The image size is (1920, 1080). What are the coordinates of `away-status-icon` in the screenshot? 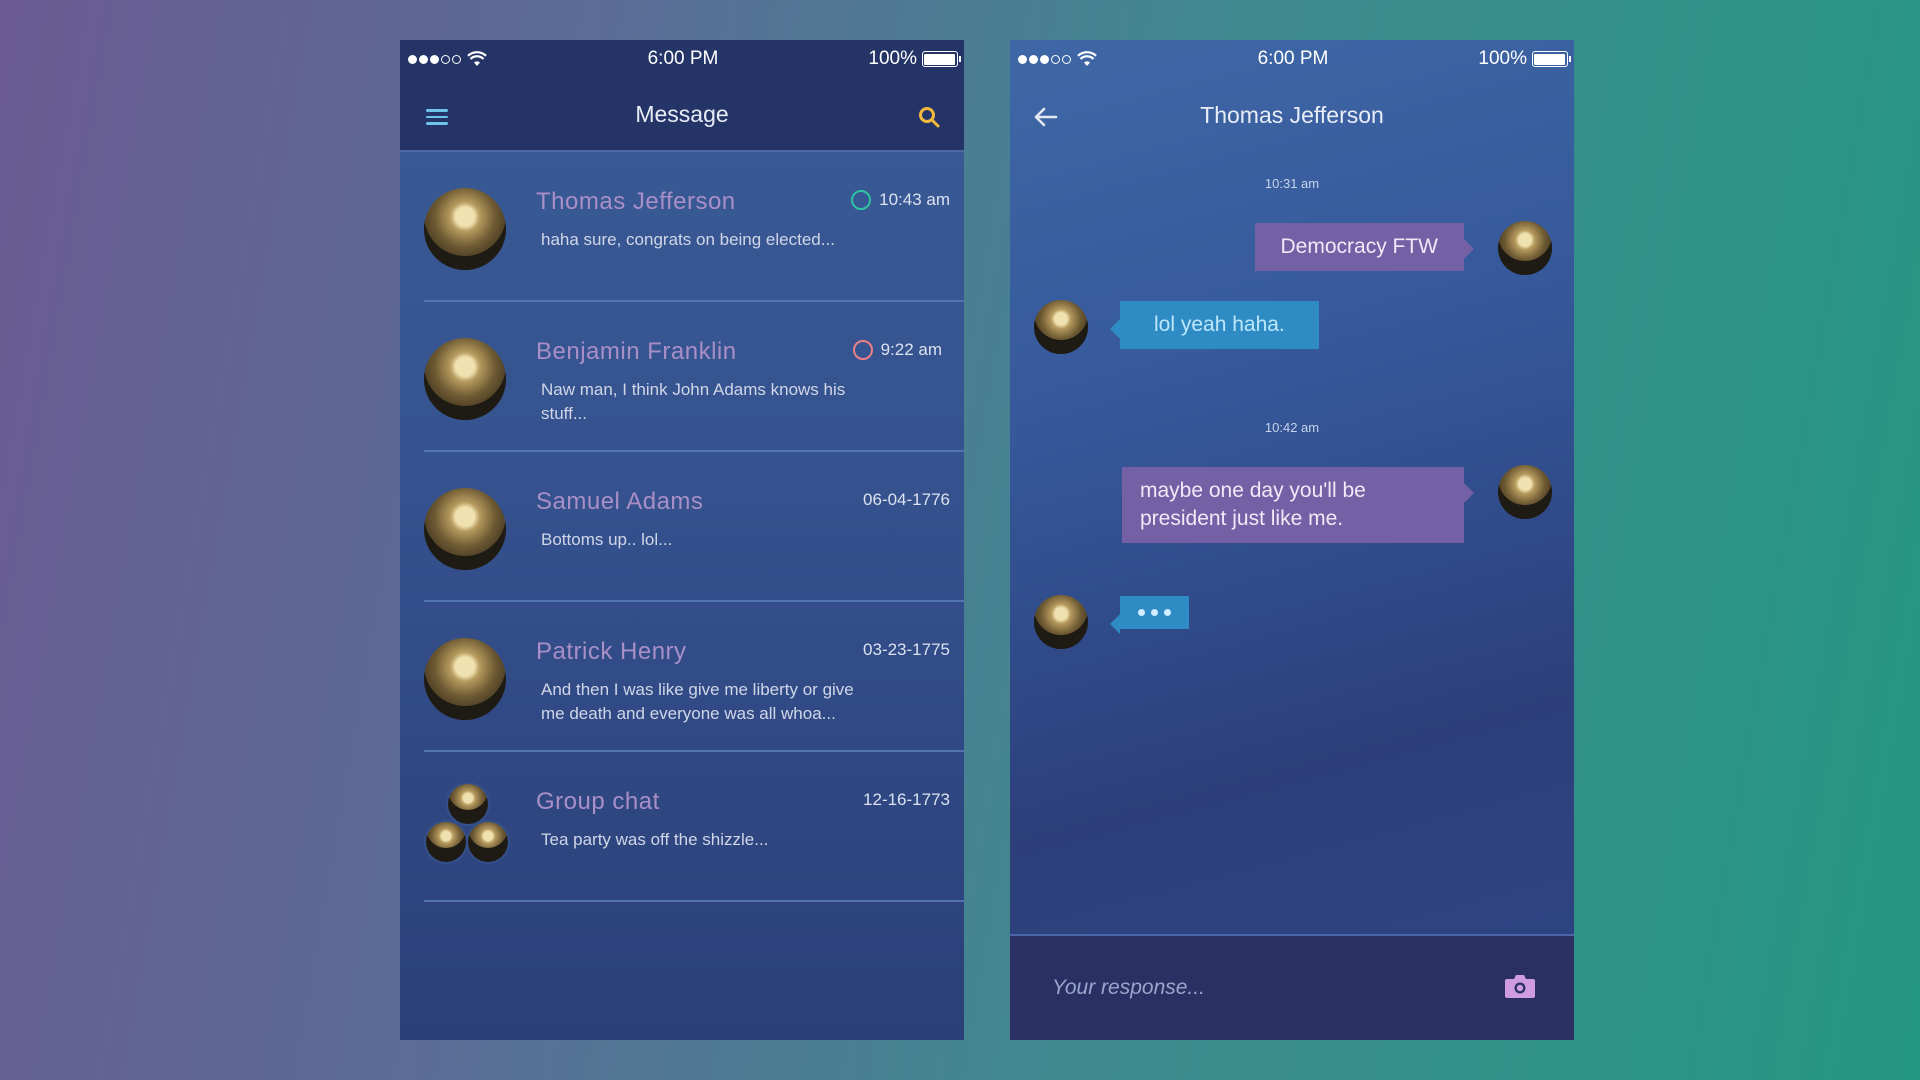 It's located at (862, 350).